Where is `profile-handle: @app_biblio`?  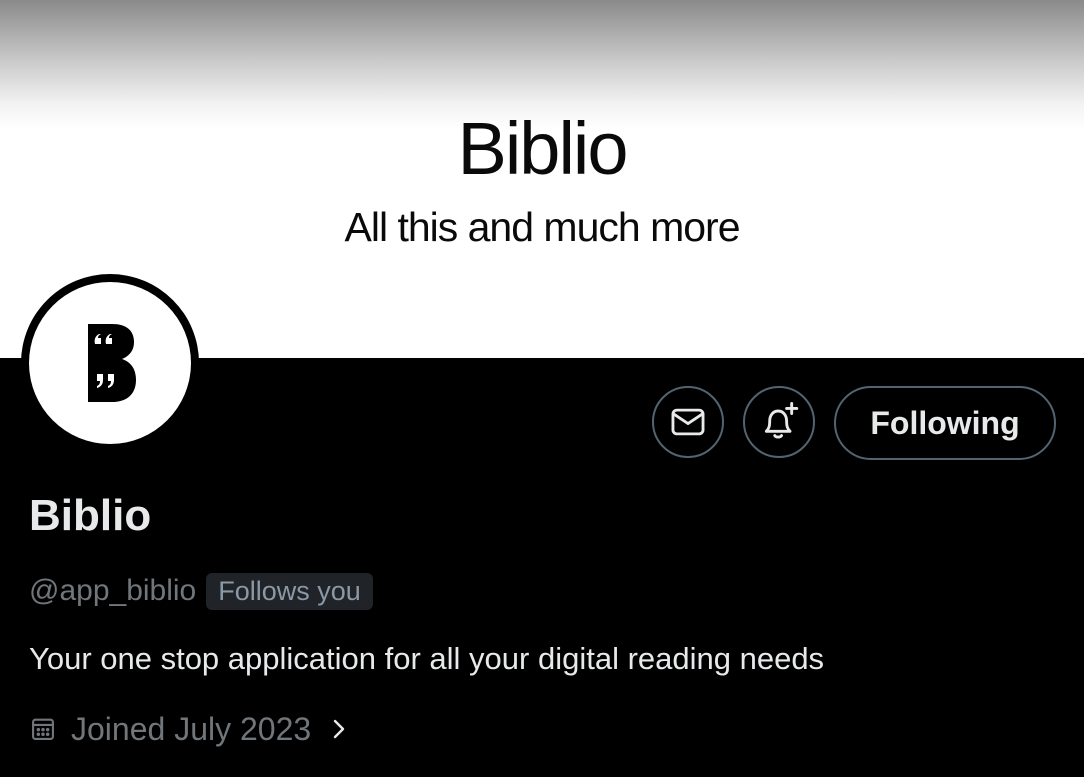 profile-handle: @app_biblio is located at coordinates (113, 590).